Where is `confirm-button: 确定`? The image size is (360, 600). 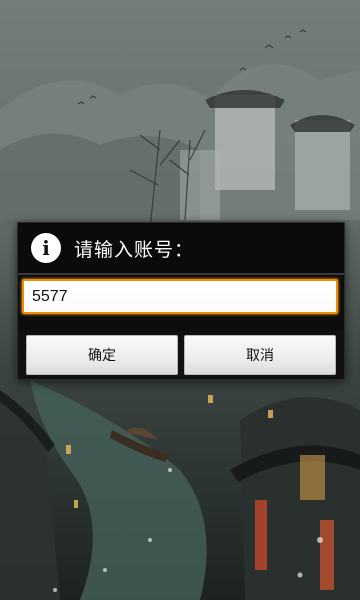 confirm-button: 确定 is located at coordinates (102, 355).